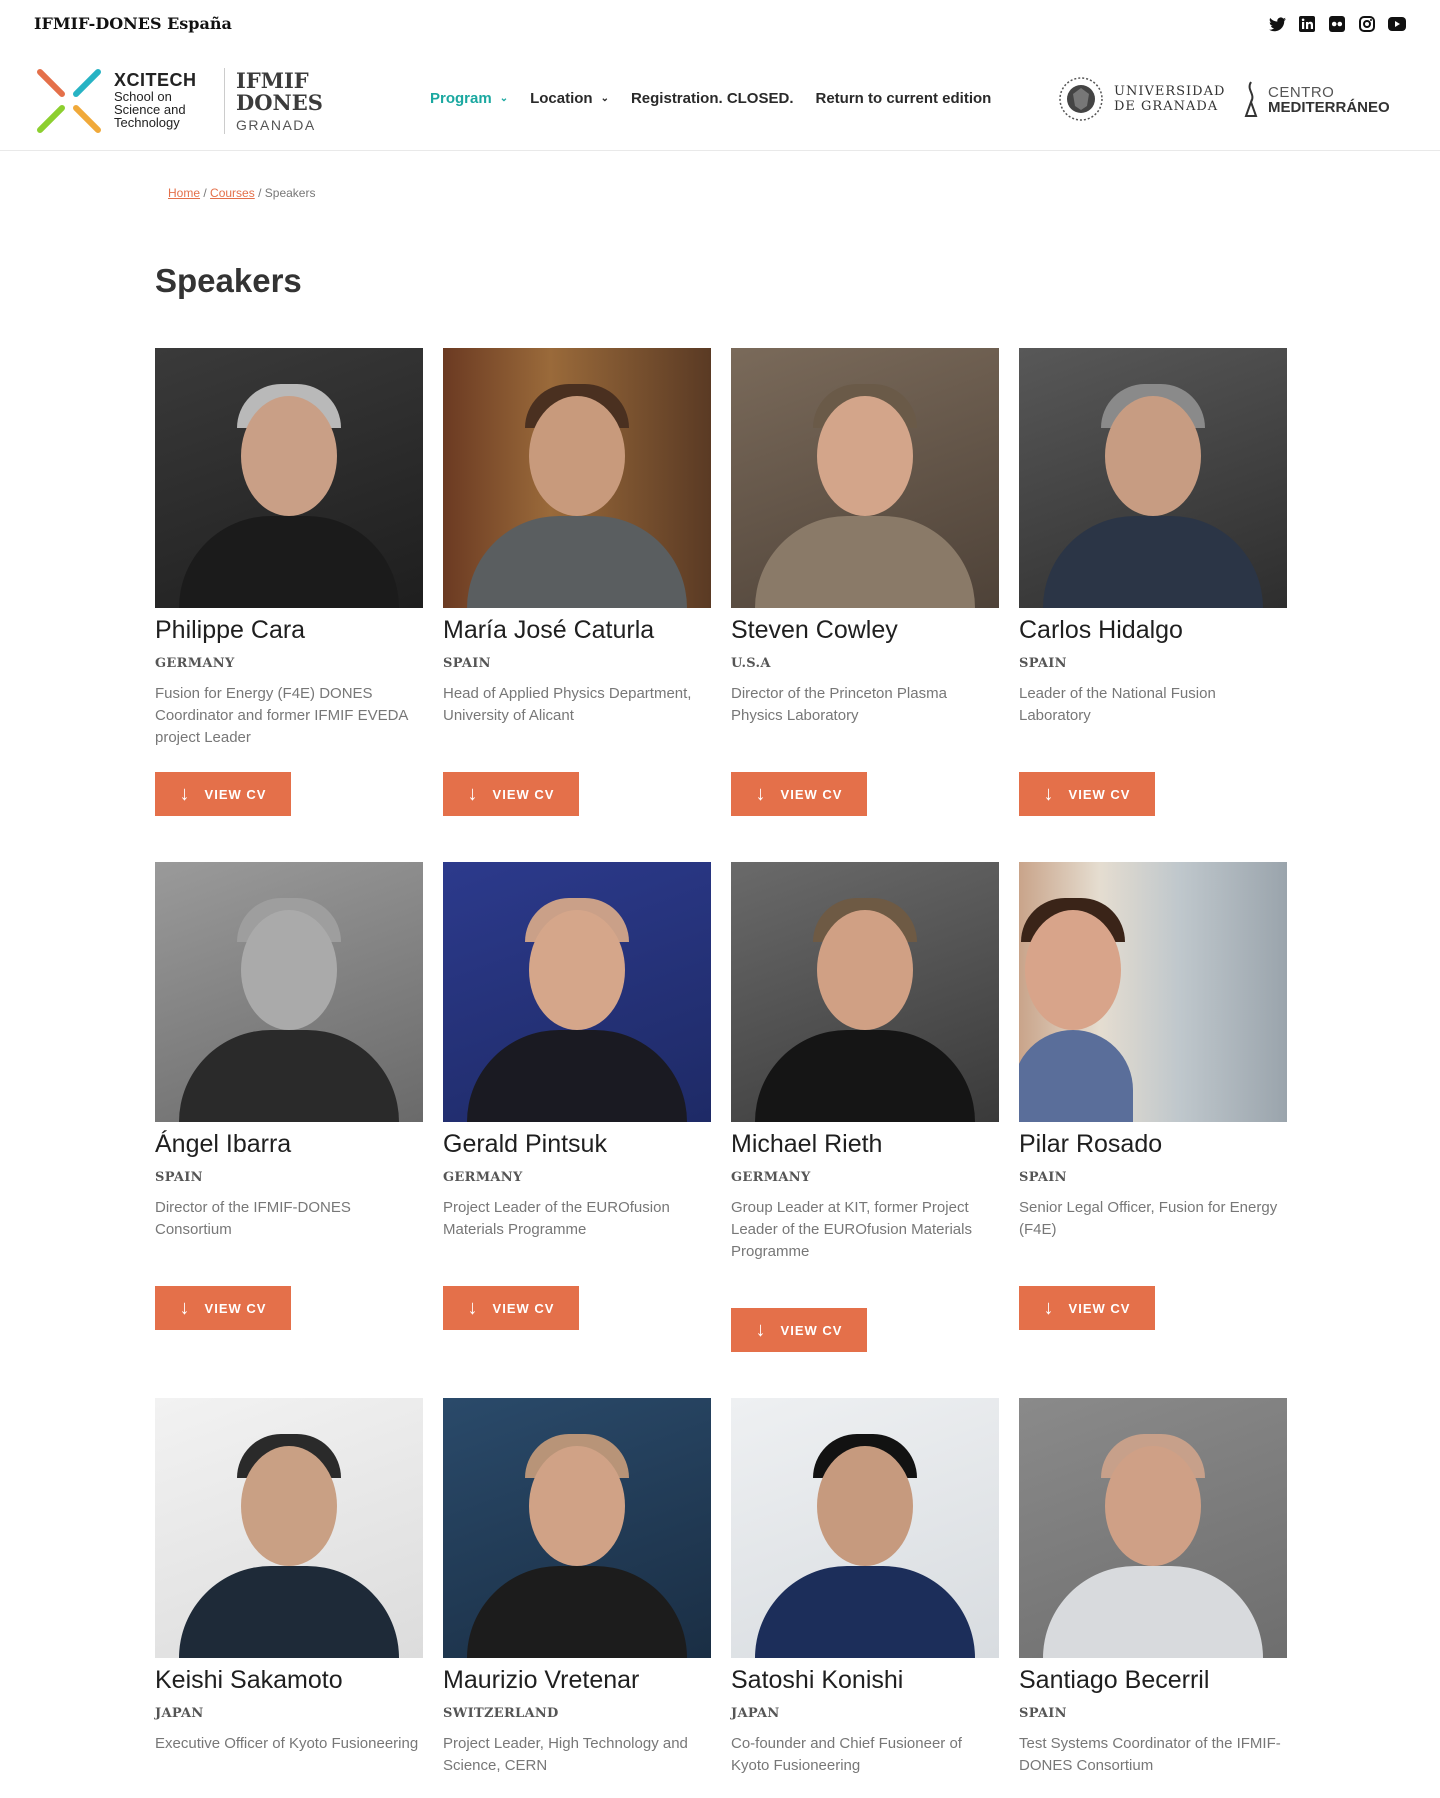 The image size is (1440, 1798). Describe the element at coordinates (133, 23) in the screenshot. I see `org-name: IFMIF-DONES España` at that location.